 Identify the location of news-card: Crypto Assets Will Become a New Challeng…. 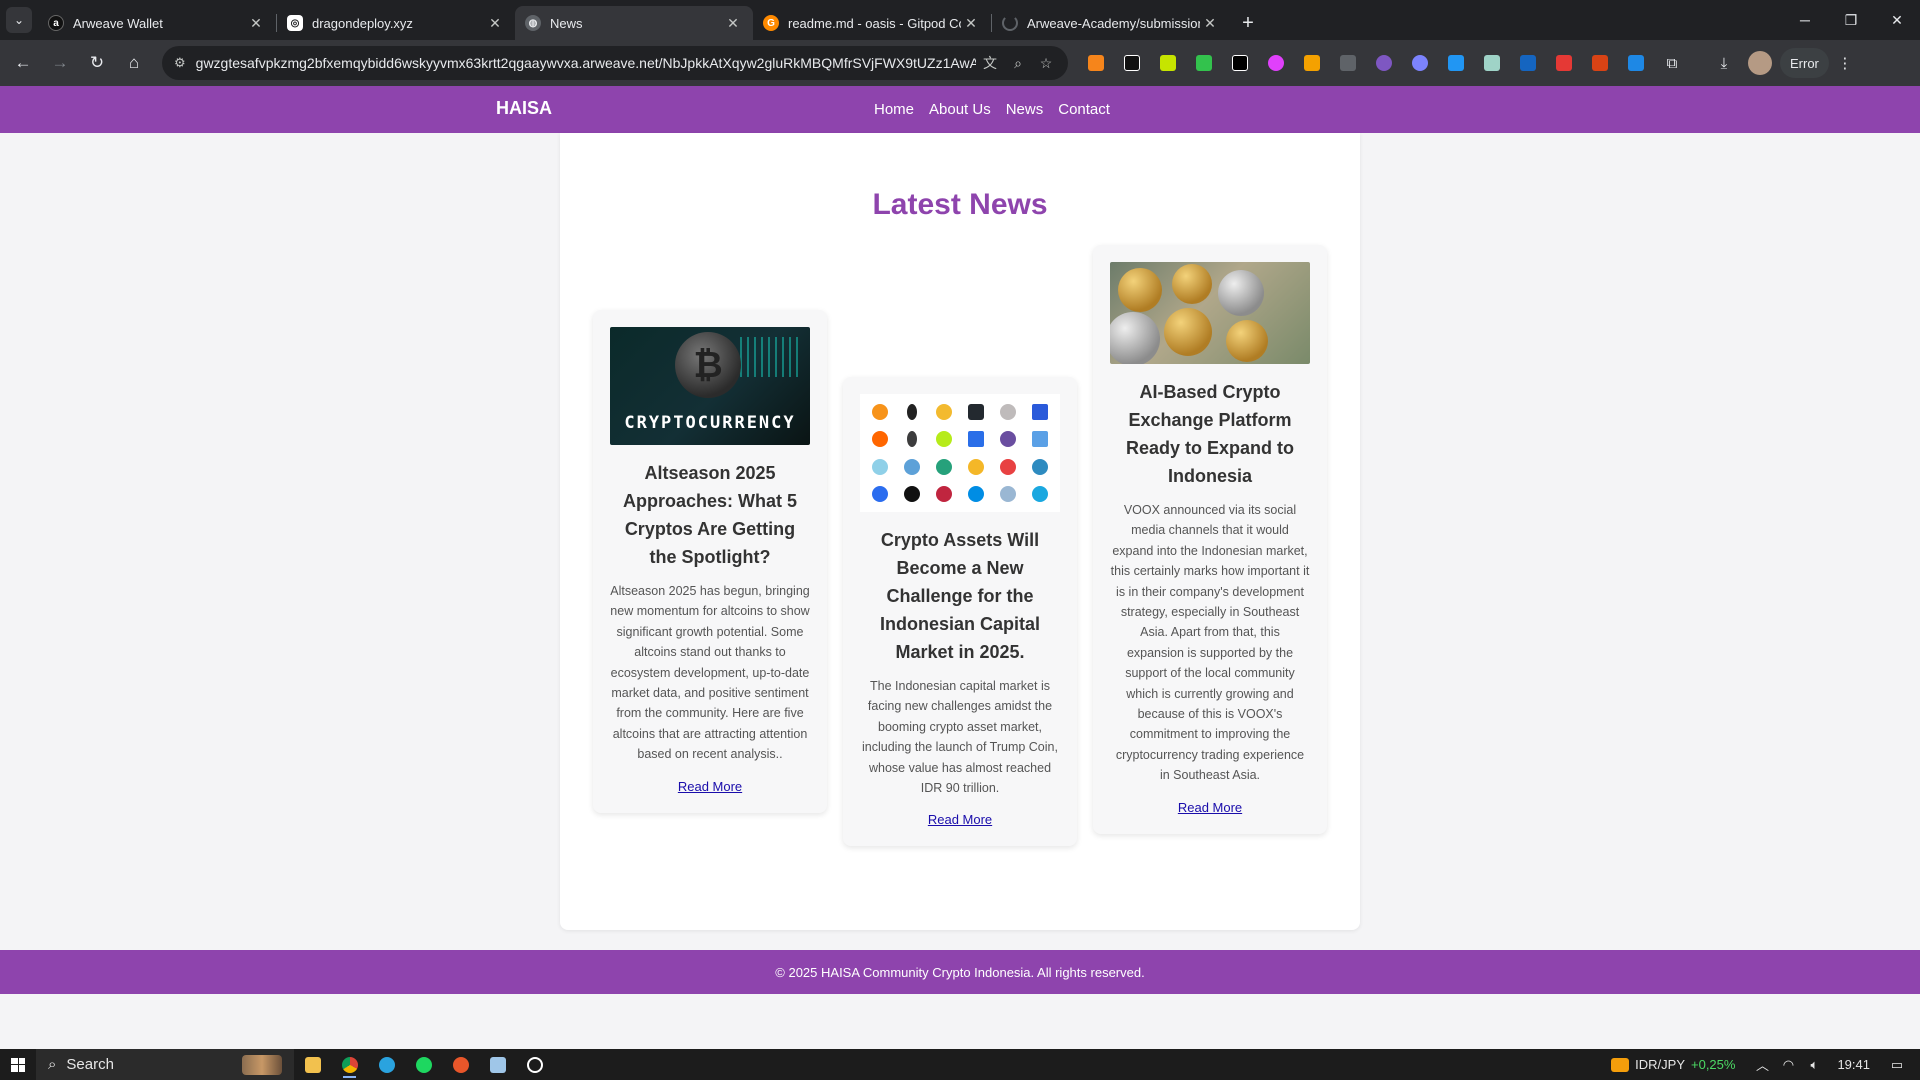
(960, 612).